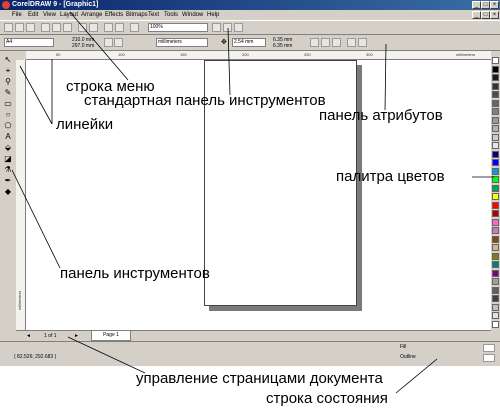 Image resolution: width=500 pixels, height=408 pixels. I want to click on freehand-tool-icon: ✎, so click(8, 92).